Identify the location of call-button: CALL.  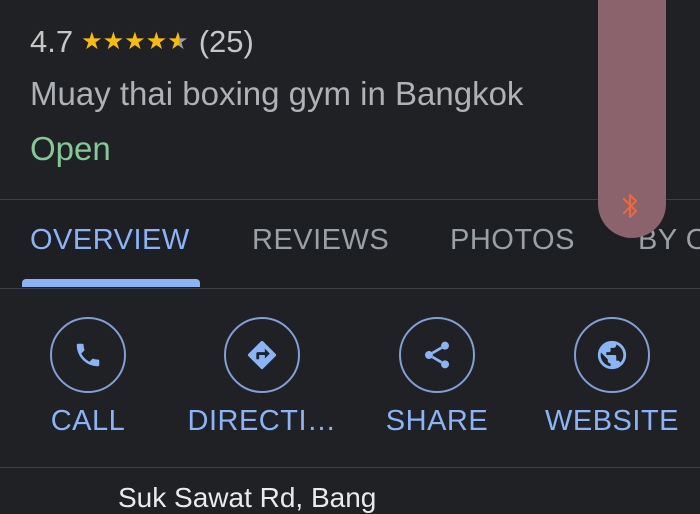
(88, 377).